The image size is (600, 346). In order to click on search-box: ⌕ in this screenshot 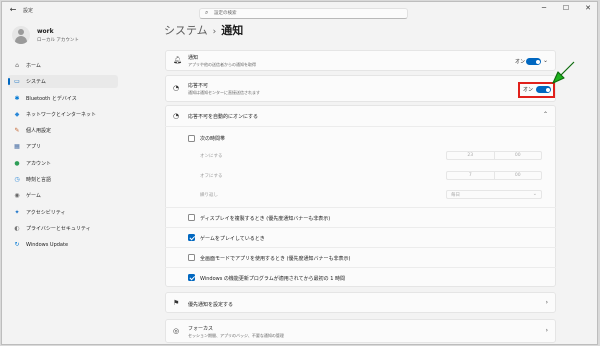, I will do `click(303, 13)`.